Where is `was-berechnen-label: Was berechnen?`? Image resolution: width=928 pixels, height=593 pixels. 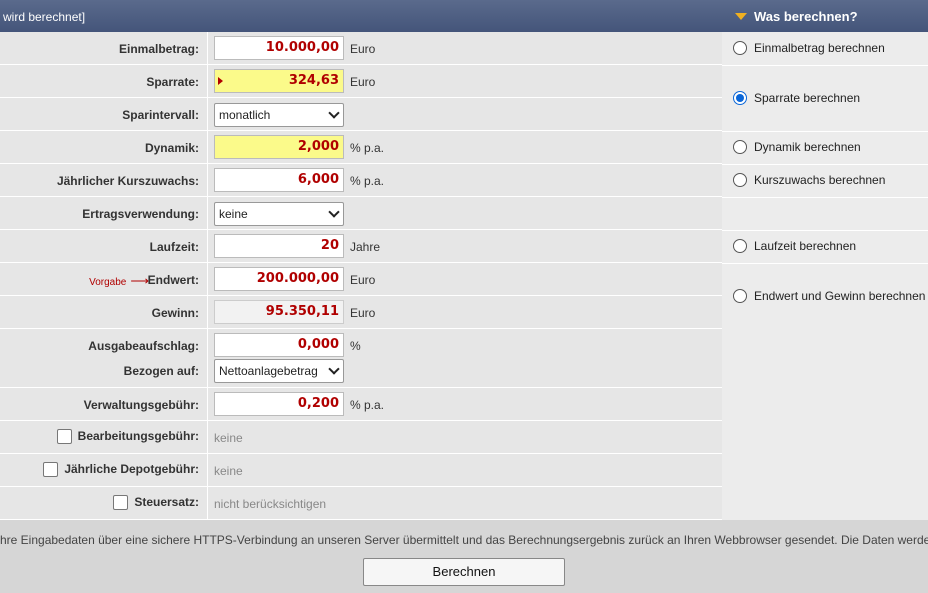 was-berechnen-label: Was berechnen? is located at coordinates (806, 16).